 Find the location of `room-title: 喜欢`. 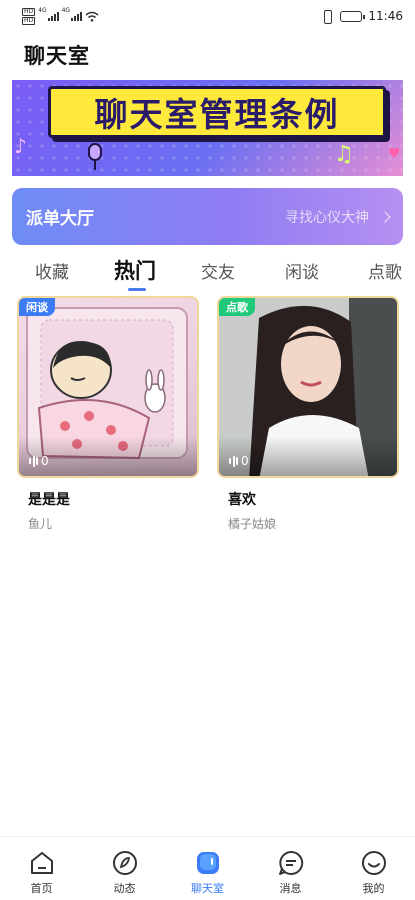

room-title: 喜欢 is located at coordinates (242, 499).